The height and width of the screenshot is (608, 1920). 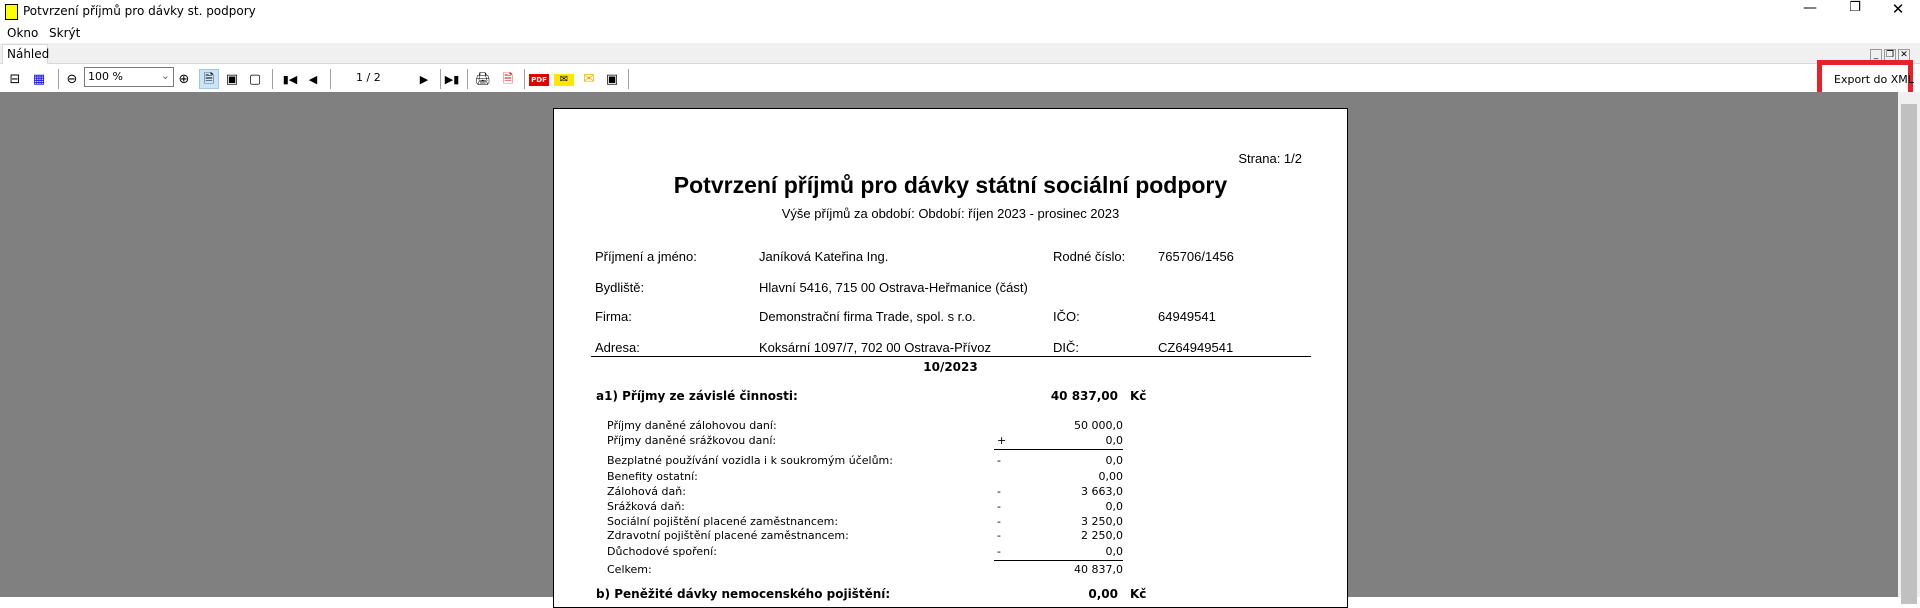 What do you see at coordinates (620, 287) in the screenshot?
I see `field-label: Bydliště:` at bounding box center [620, 287].